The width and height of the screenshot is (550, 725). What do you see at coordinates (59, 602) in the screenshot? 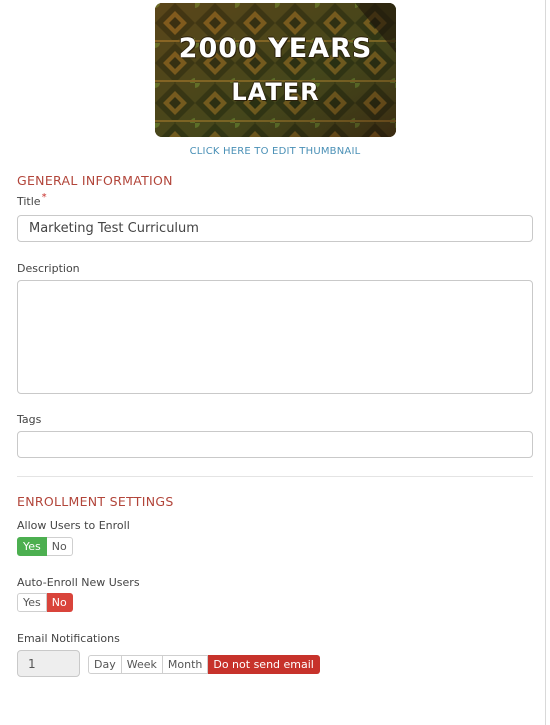
I see `auto-enroll-no-button: No` at bounding box center [59, 602].